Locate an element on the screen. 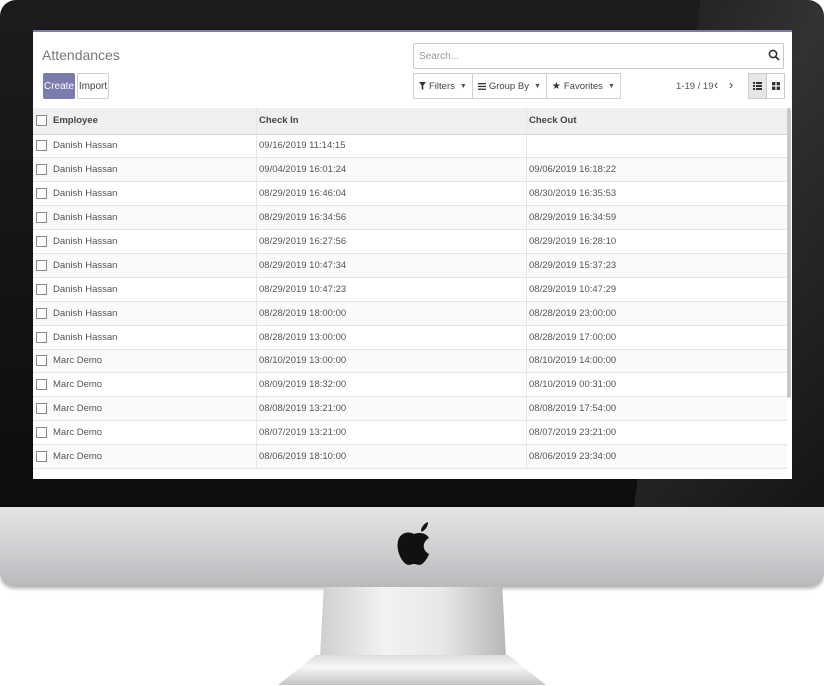 Image resolution: width=824 pixels, height=686 pixels. check-out-cell: 08/08/2019 17:54:00 is located at coordinates (656, 408).